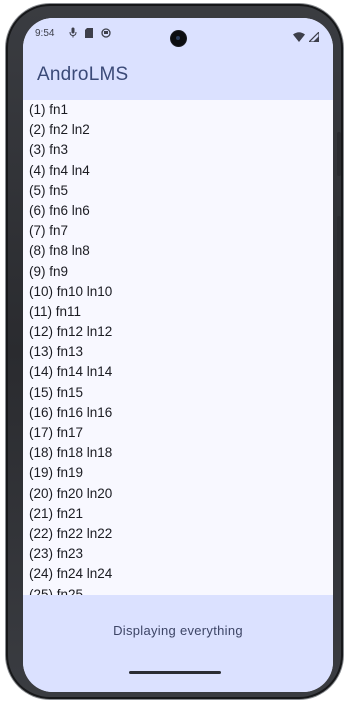 Image resolution: width=350 pixels, height=703 pixels. Describe the element at coordinates (339, 154) in the screenshot. I see `power-button` at that location.